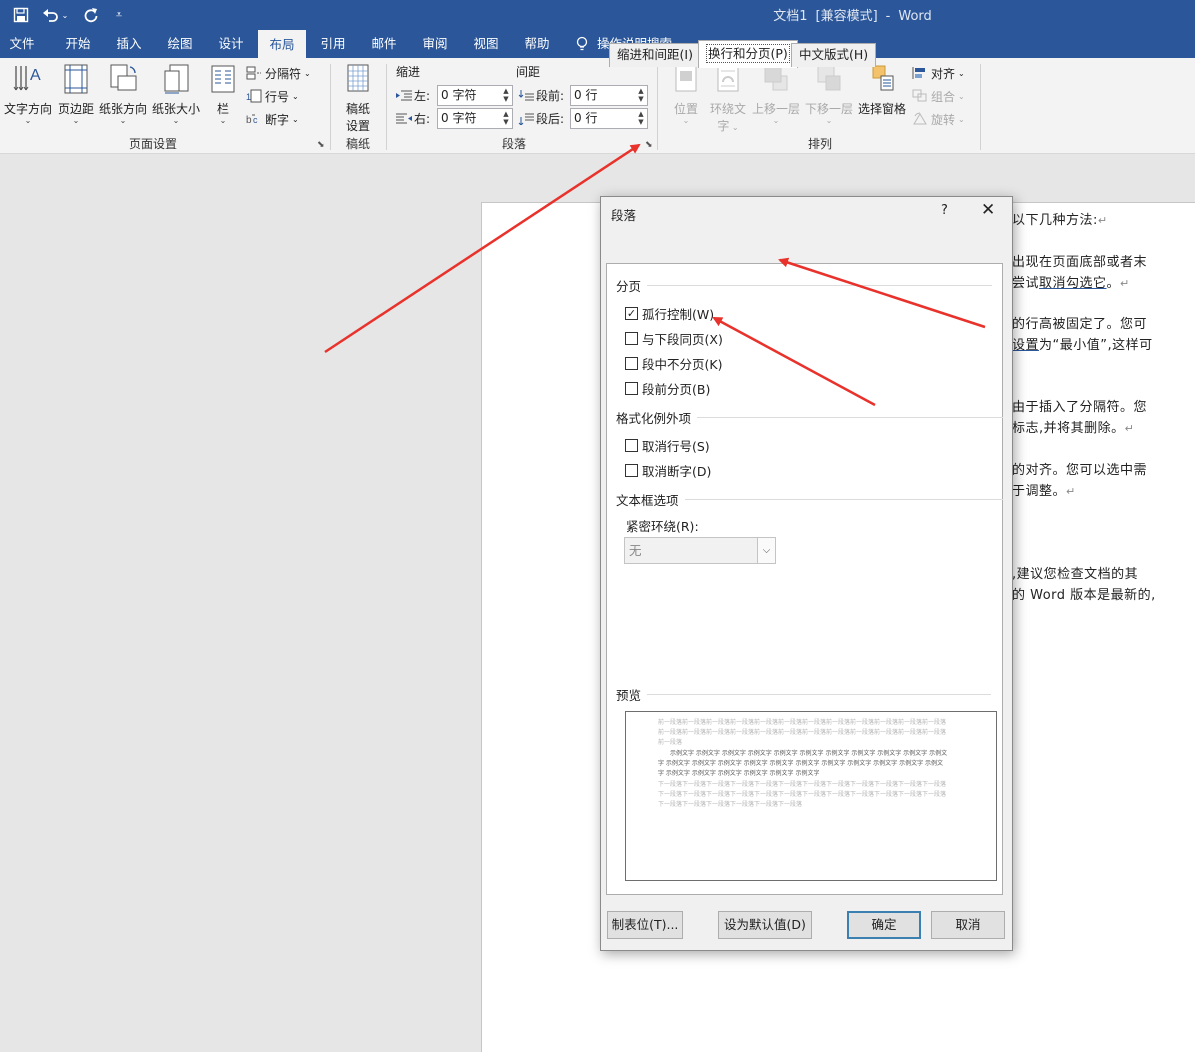 The height and width of the screenshot is (1052, 1195). Describe the element at coordinates (231, 44) in the screenshot. I see `tab-design: 设计` at that location.